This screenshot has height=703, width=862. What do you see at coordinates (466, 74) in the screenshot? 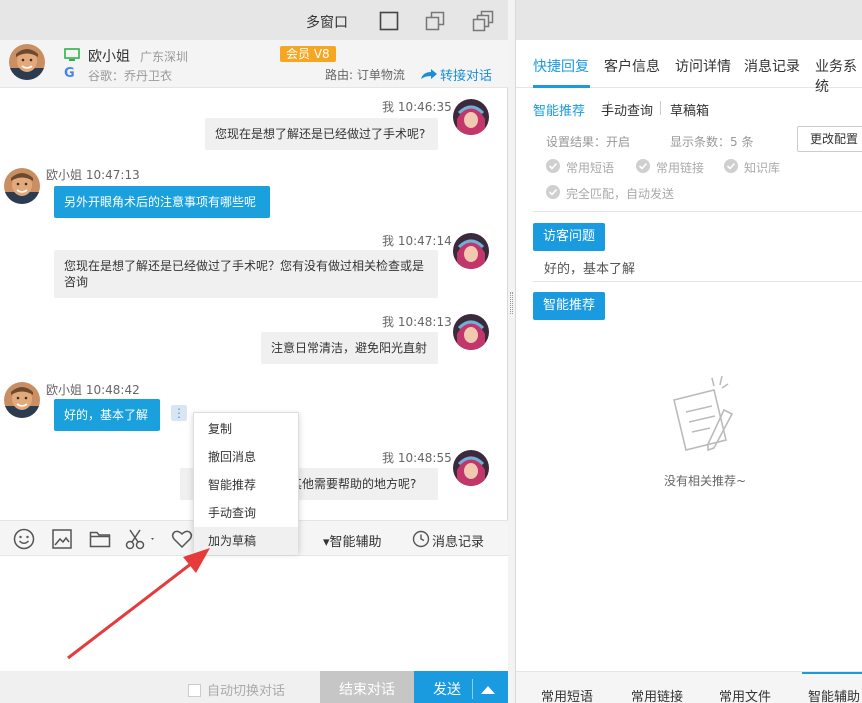
I see `transfer-chat-button: 转接对话` at bounding box center [466, 74].